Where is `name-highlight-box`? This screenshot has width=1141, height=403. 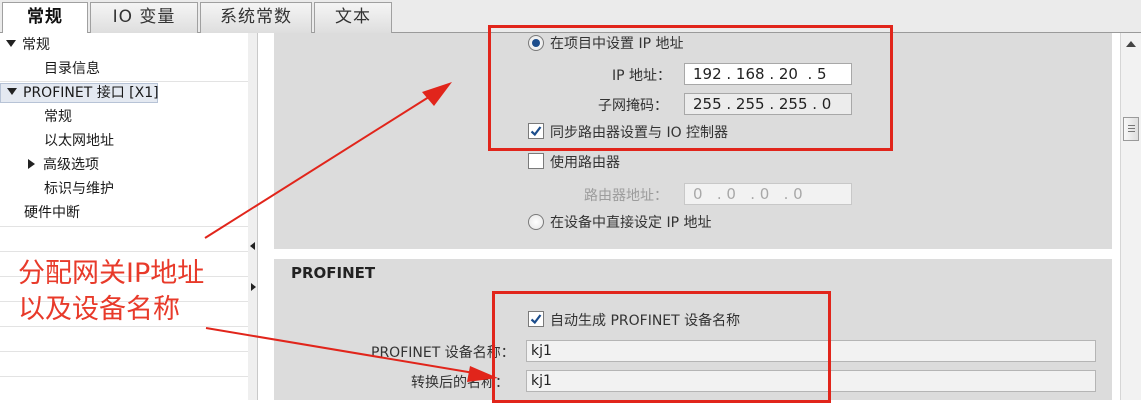
name-highlight-box is located at coordinates (661, 347).